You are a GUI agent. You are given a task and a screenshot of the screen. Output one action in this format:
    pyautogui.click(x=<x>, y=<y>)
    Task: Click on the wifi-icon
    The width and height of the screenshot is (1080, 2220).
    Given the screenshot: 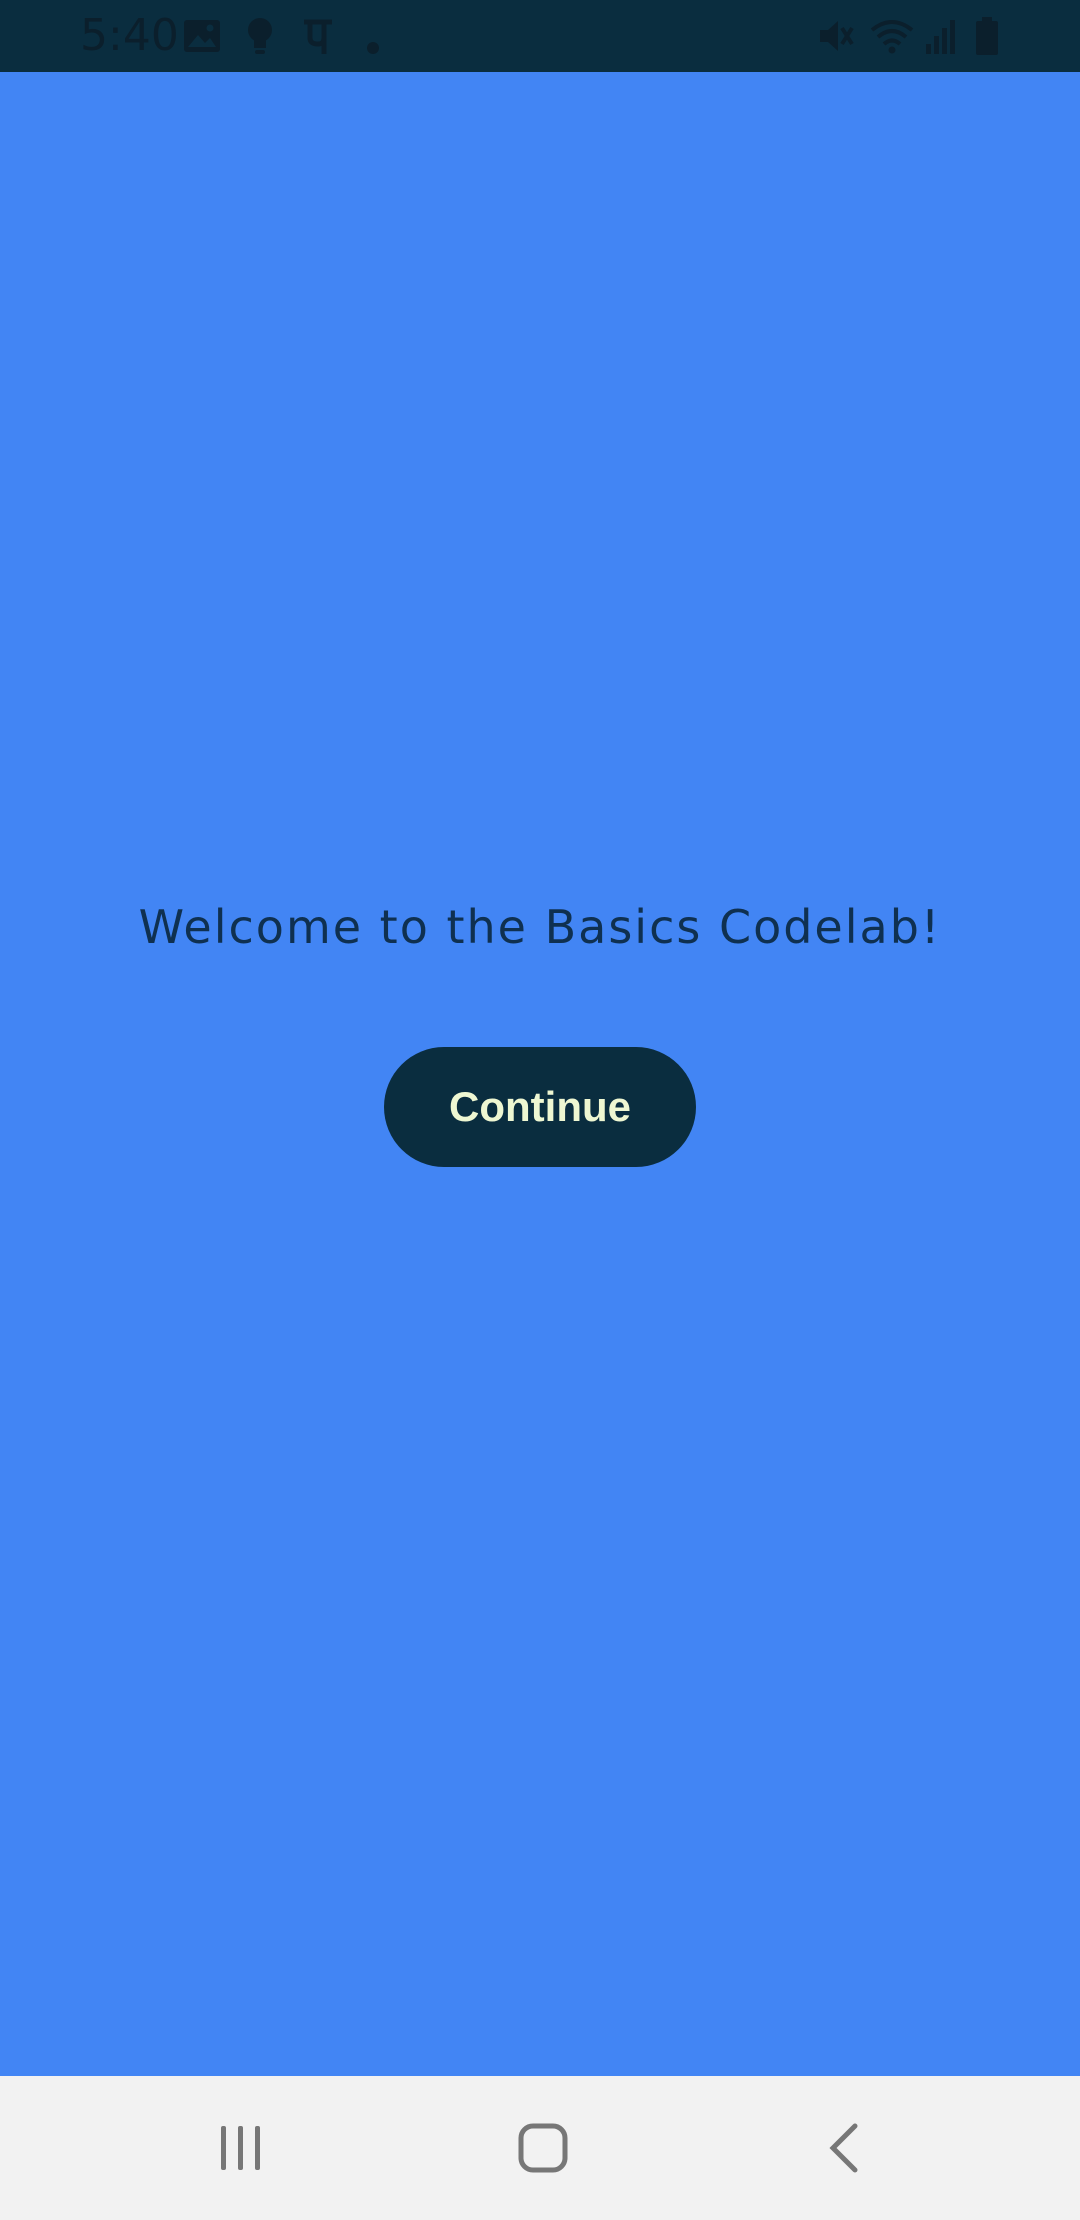 What is the action you would take?
    pyautogui.click(x=892, y=37)
    